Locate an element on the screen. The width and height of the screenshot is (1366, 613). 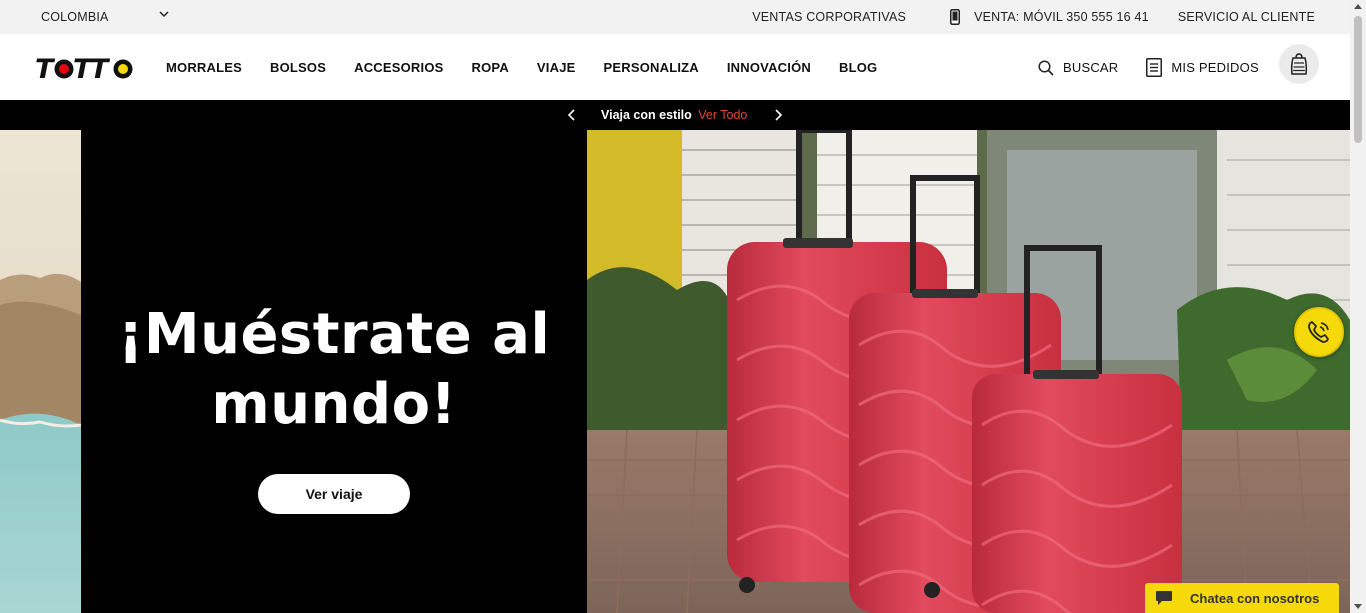
customer-service-link: SERVICIO AL CLIENTE is located at coordinates (1246, 17).